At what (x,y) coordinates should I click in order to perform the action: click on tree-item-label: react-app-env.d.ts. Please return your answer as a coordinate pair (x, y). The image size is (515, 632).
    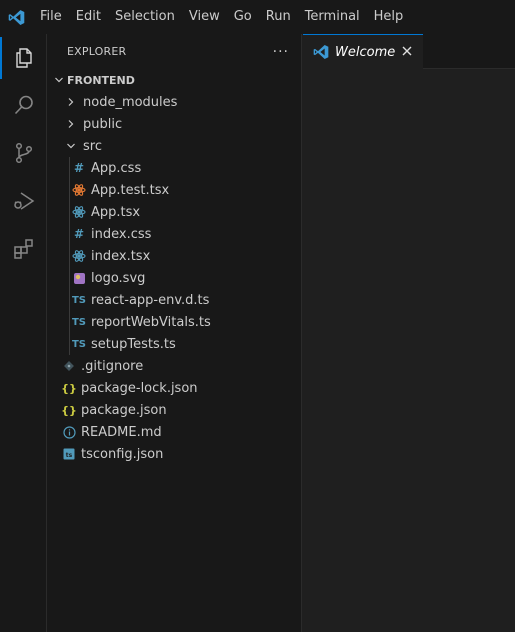
    Looking at the image, I should click on (150, 300).